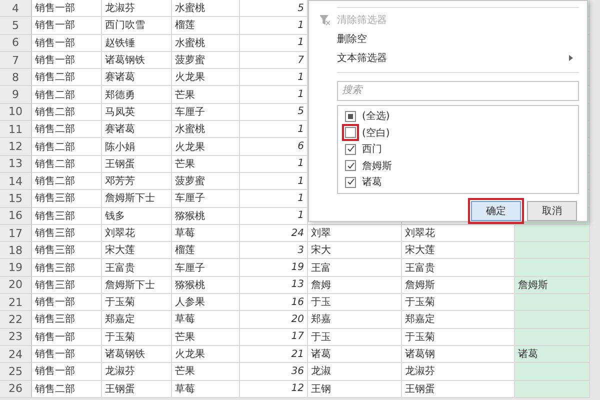 This screenshot has height=400, width=600. Describe the element at coordinates (274, 268) in the screenshot. I see `table-cell: 19` at that location.